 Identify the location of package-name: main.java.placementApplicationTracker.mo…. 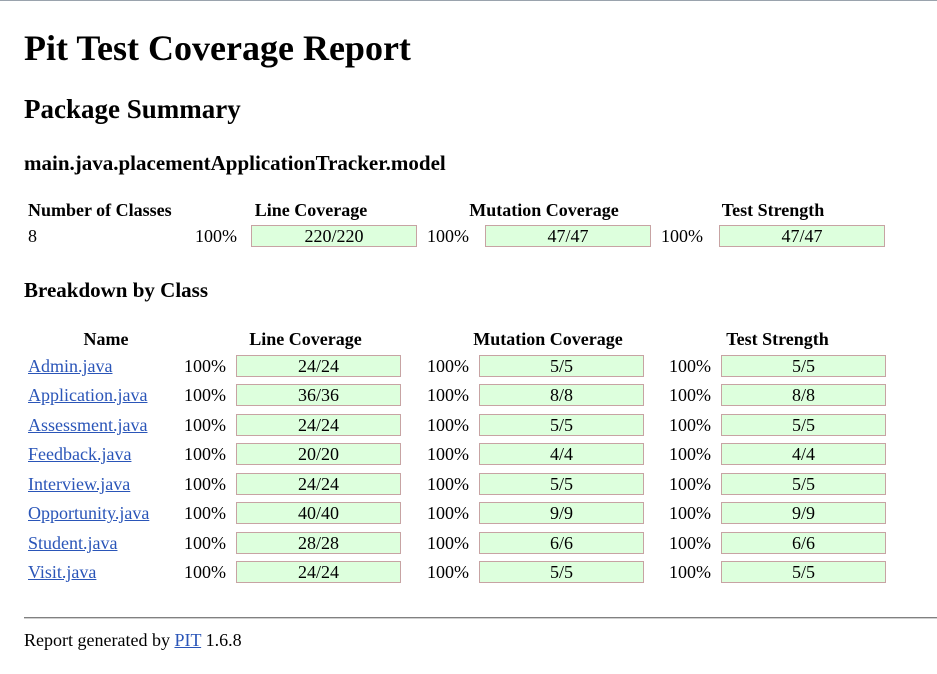
(235, 163).